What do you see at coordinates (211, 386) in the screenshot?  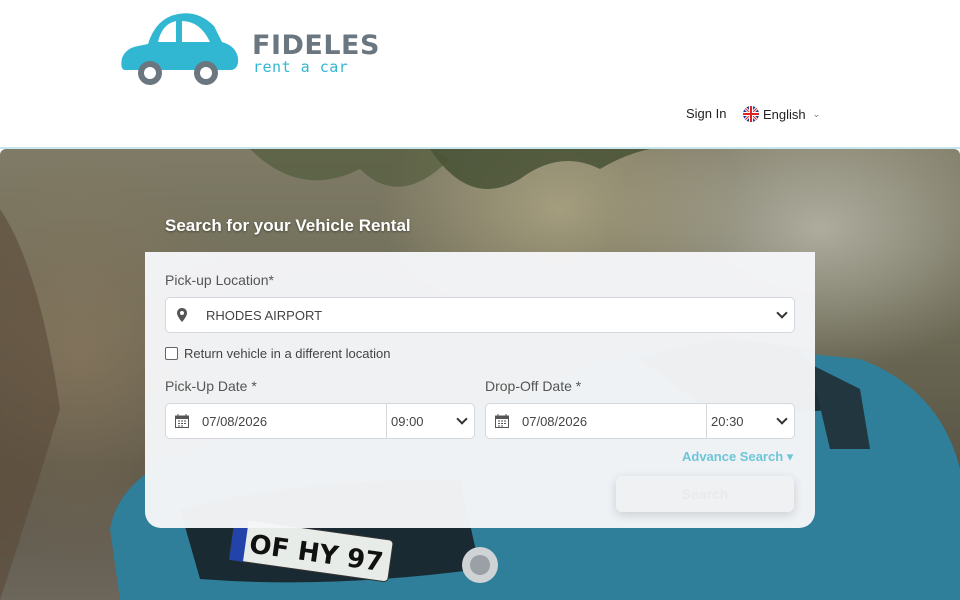 I see `pickup-date-label: Pick-Up Date *` at bounding box center [211, 386].